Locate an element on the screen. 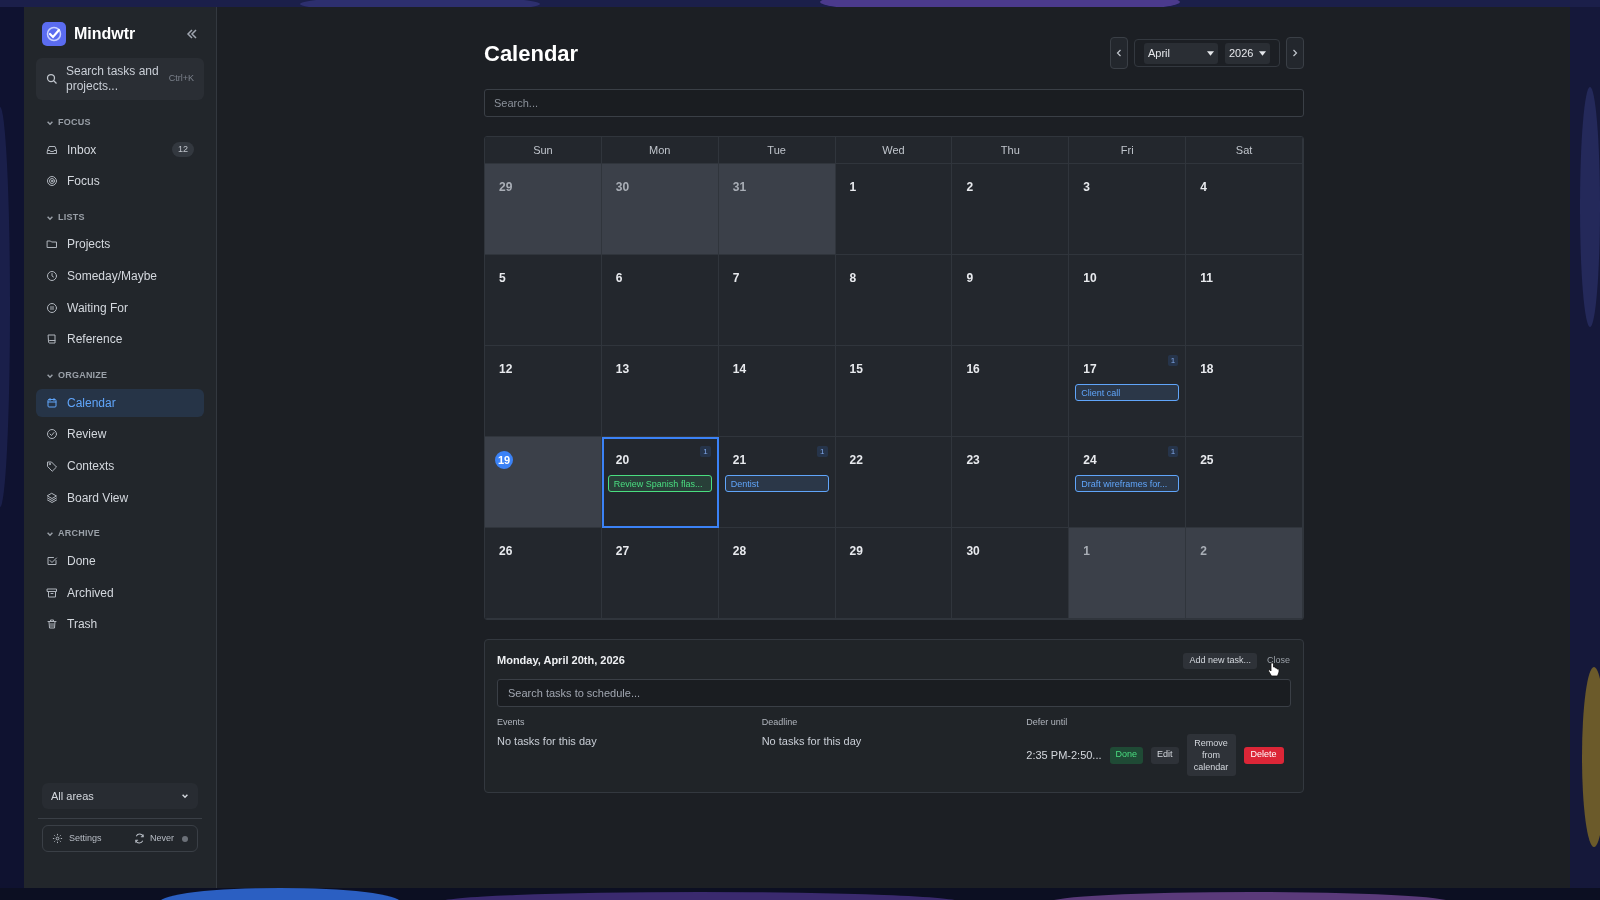  page-title: Calendar is located at coordinates (531, 53).